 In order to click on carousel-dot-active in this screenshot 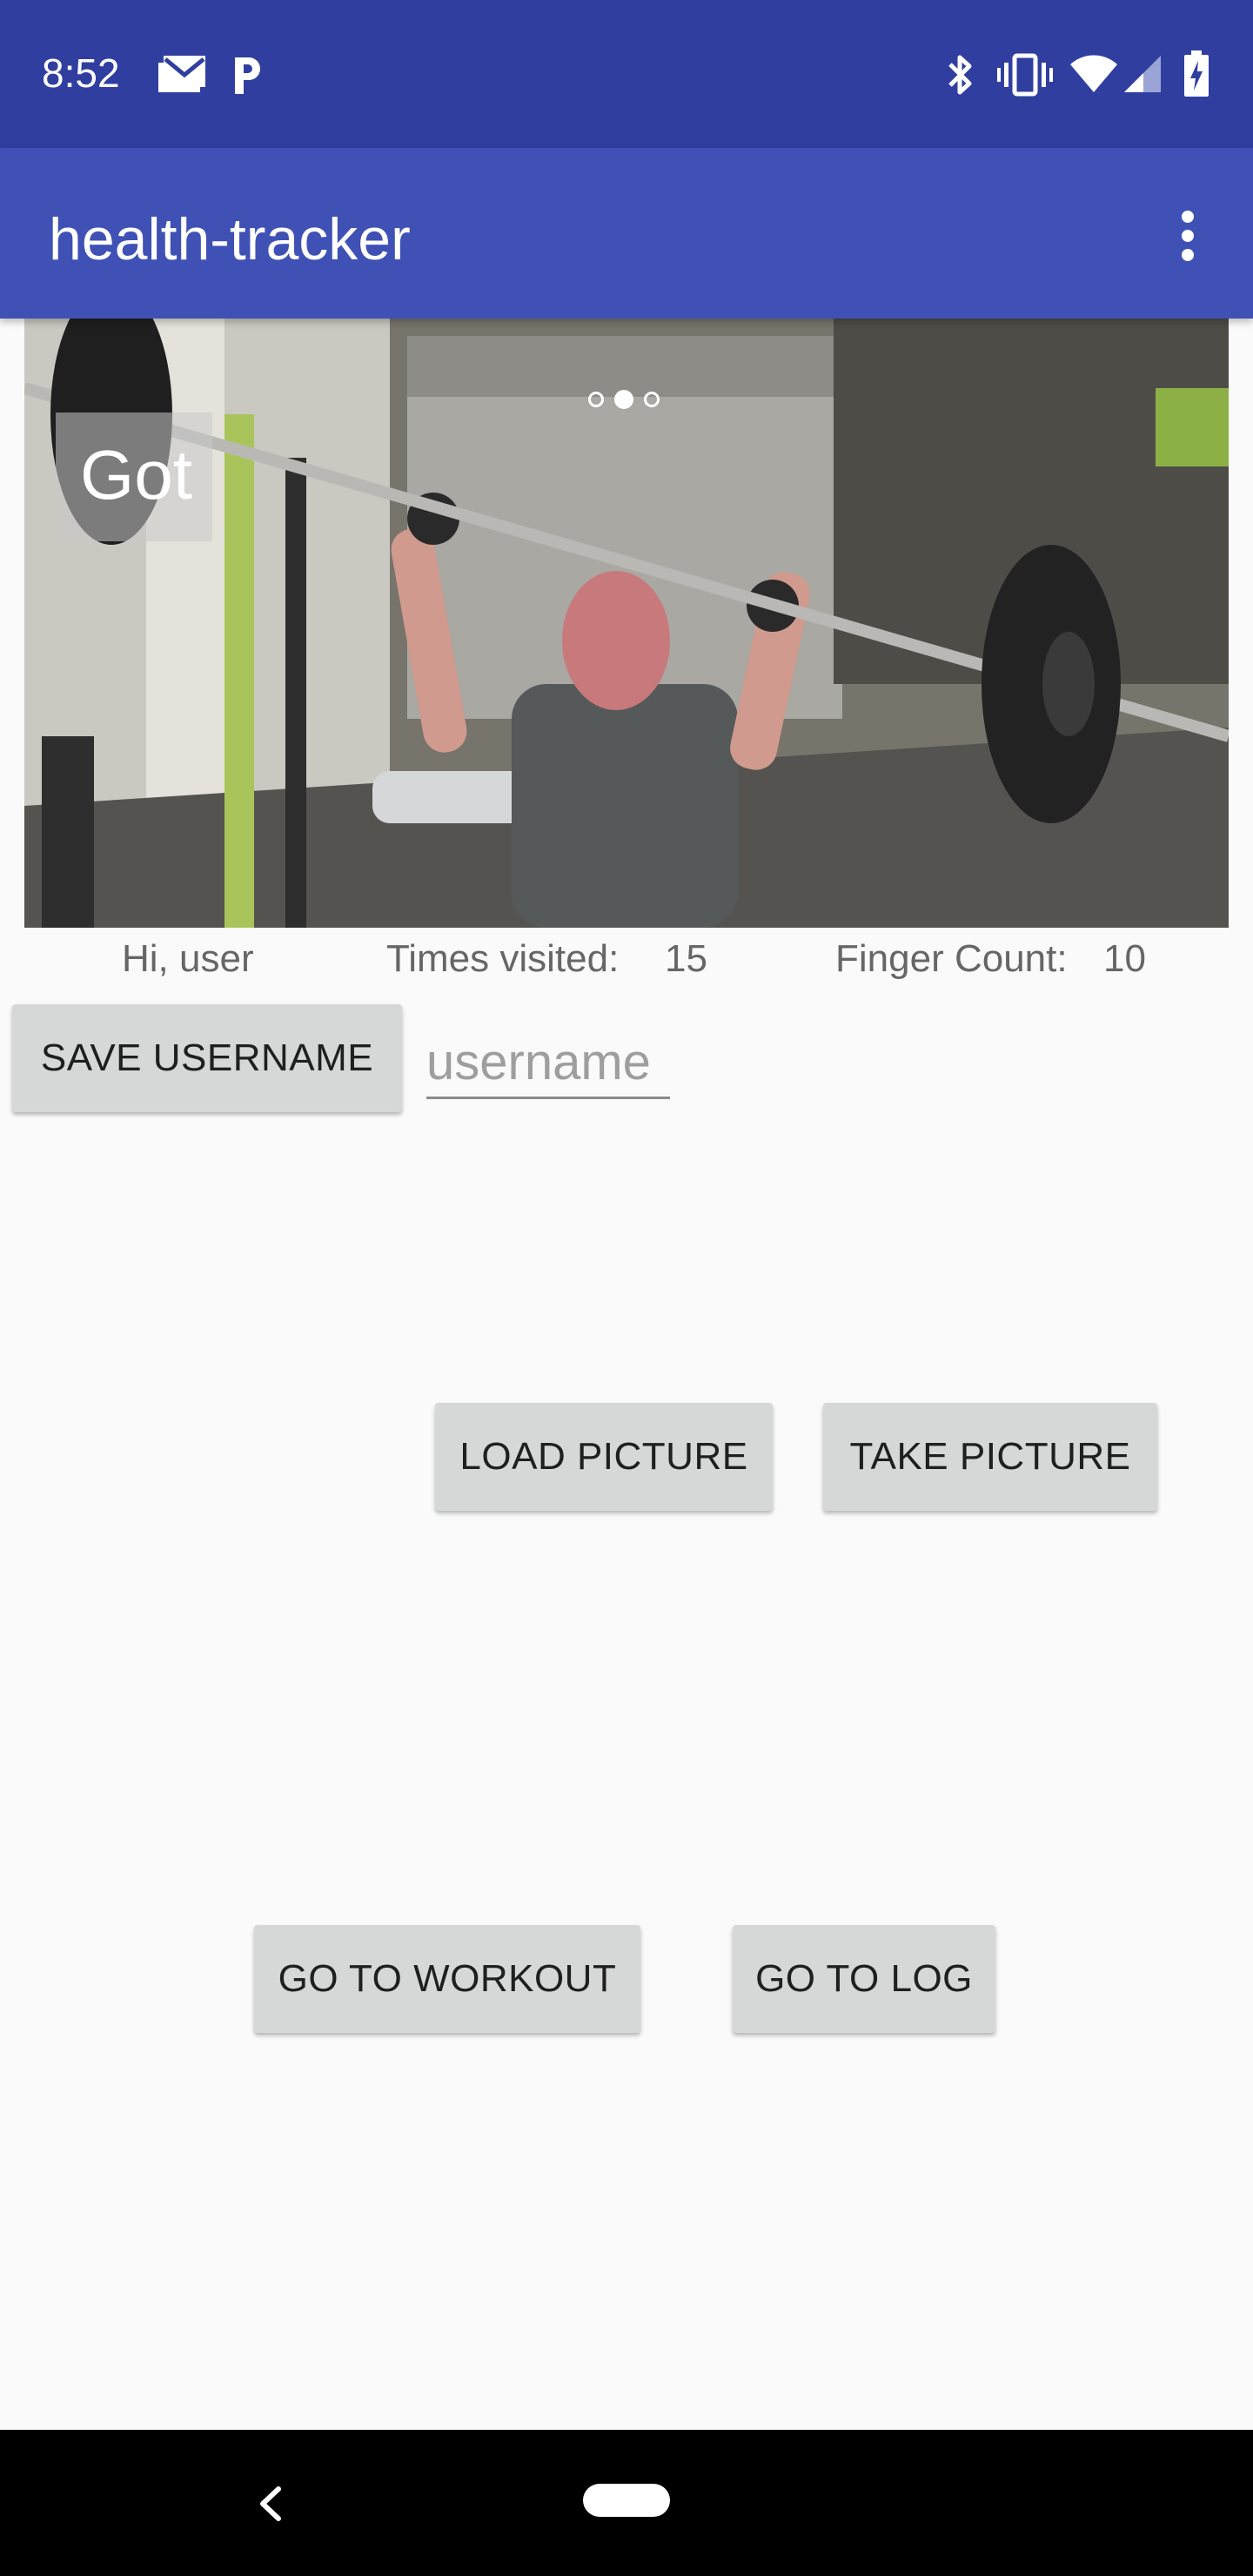, I will do `click(623, 400)`.